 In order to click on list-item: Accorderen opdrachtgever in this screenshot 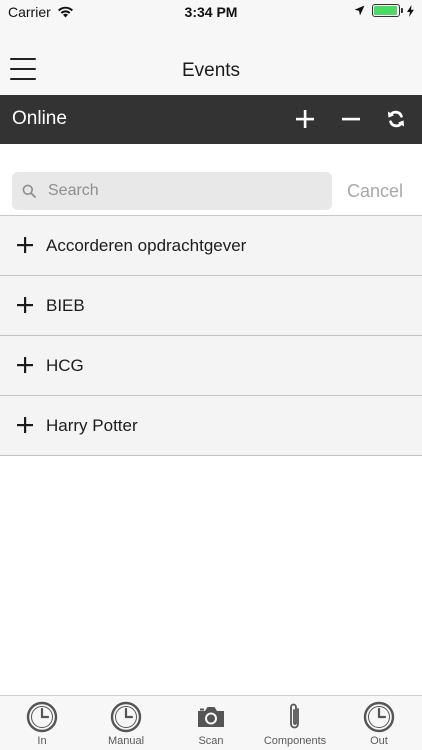, I will do `click(211, 246)`.